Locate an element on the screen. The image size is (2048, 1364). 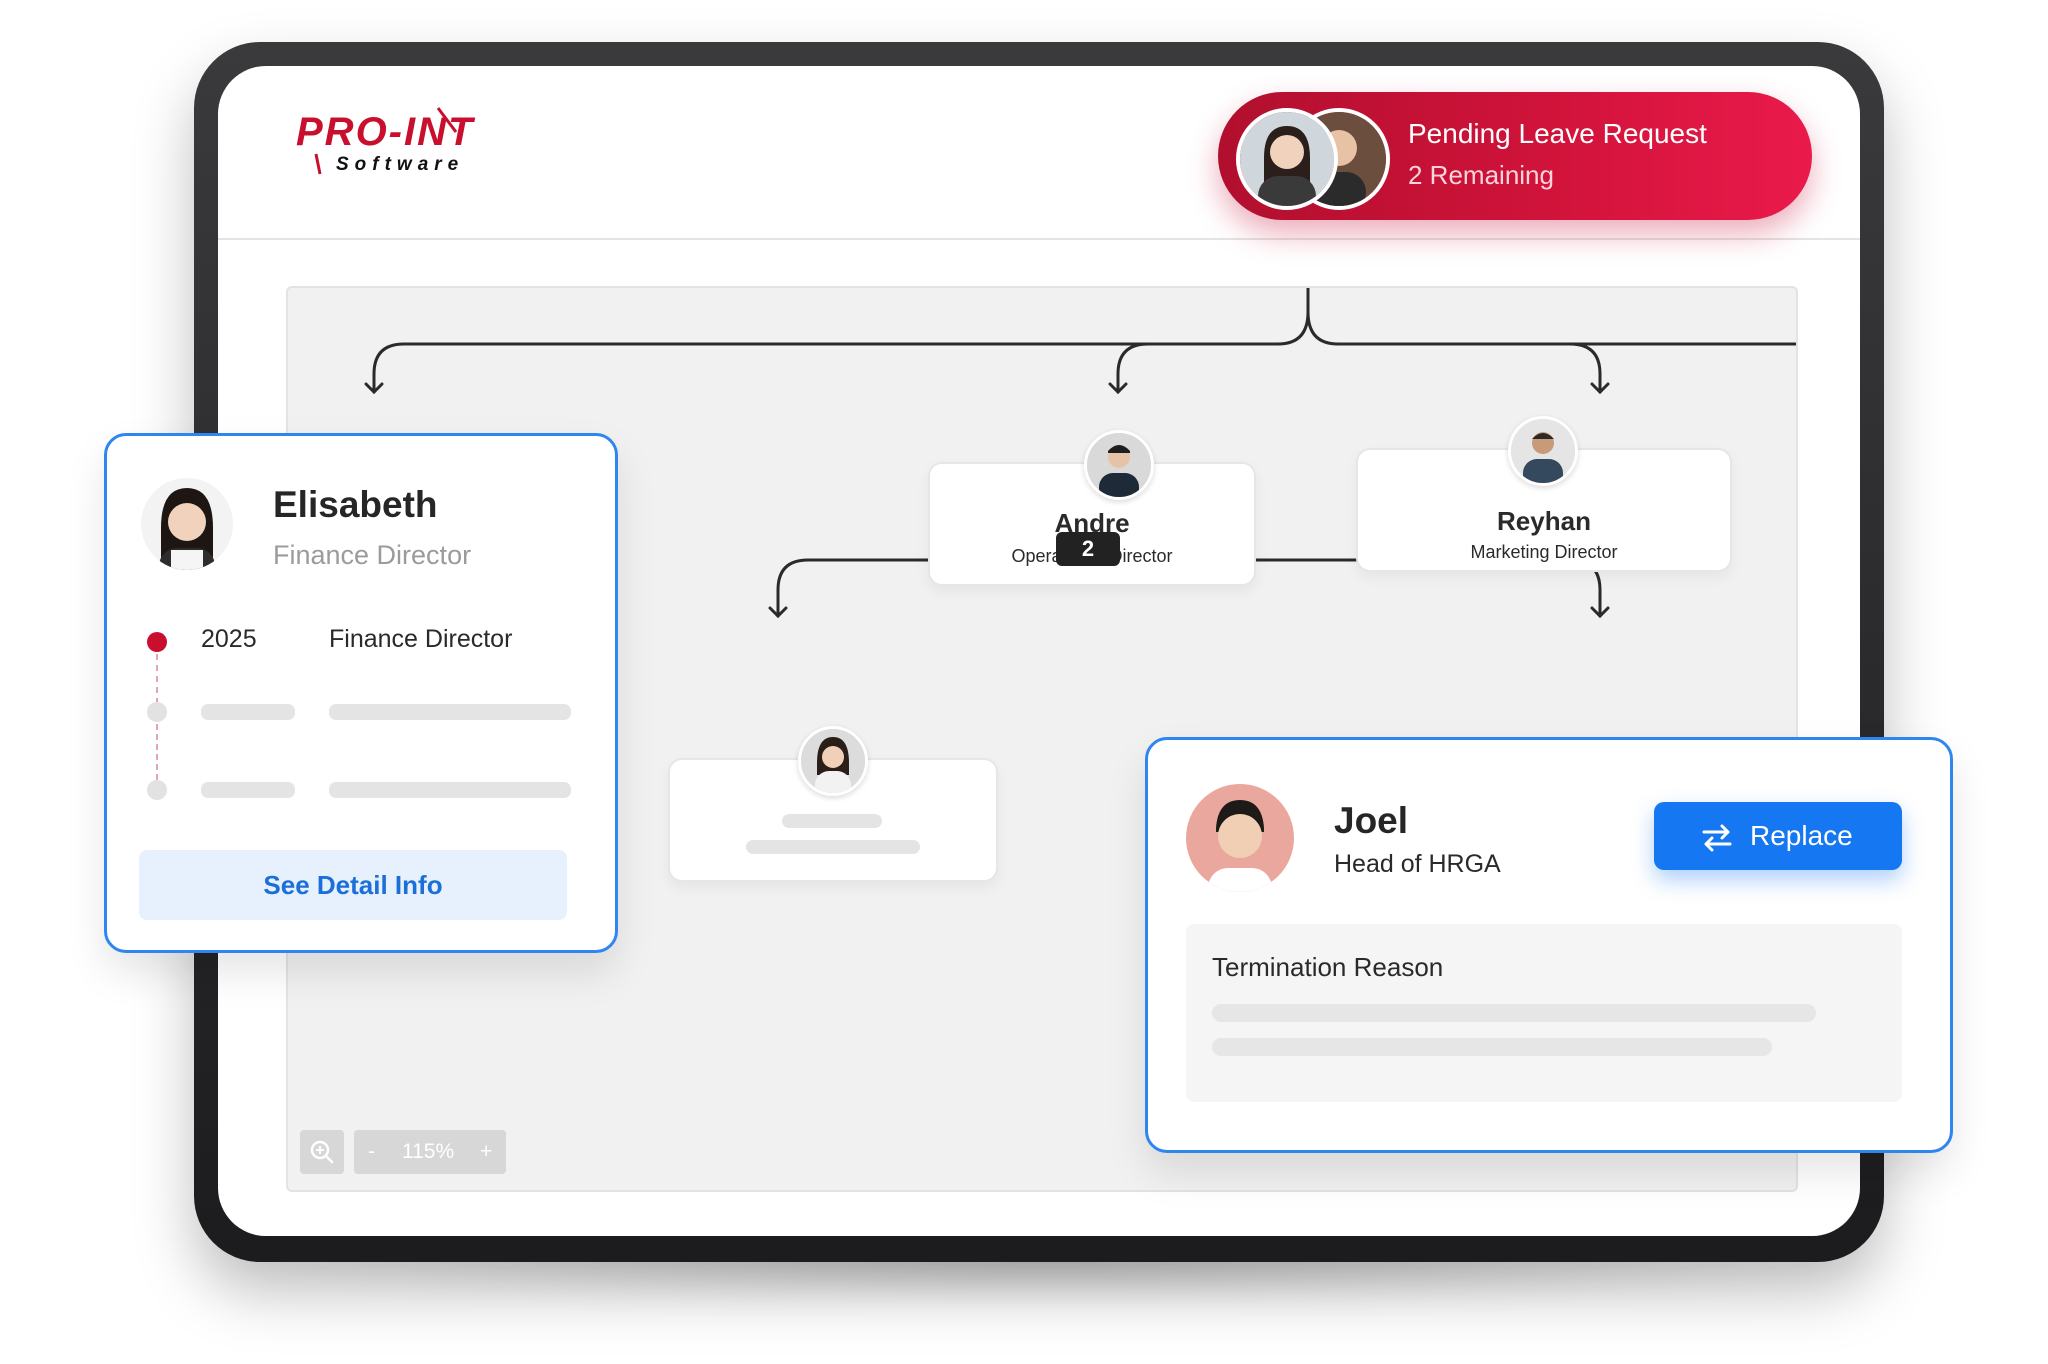
zoom-level: 115% is located at coordinates (428, 1151).